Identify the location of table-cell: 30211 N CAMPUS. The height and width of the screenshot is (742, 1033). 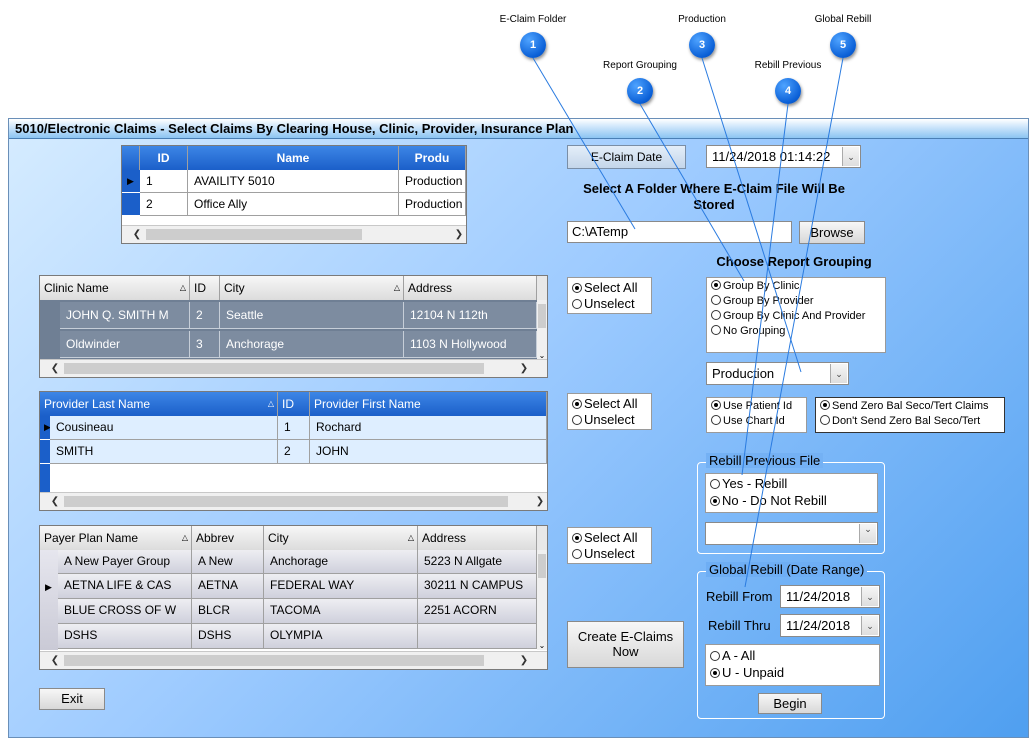
(477, 586).